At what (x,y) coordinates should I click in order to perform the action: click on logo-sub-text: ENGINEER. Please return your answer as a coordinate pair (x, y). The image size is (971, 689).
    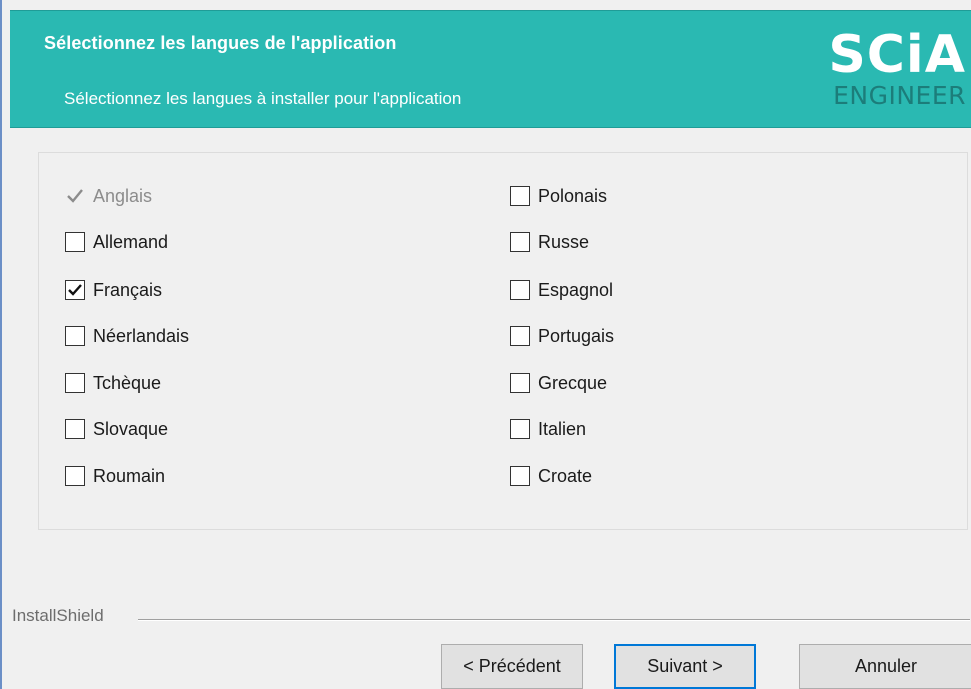
    Looking at the image, I should click on (899, 95).